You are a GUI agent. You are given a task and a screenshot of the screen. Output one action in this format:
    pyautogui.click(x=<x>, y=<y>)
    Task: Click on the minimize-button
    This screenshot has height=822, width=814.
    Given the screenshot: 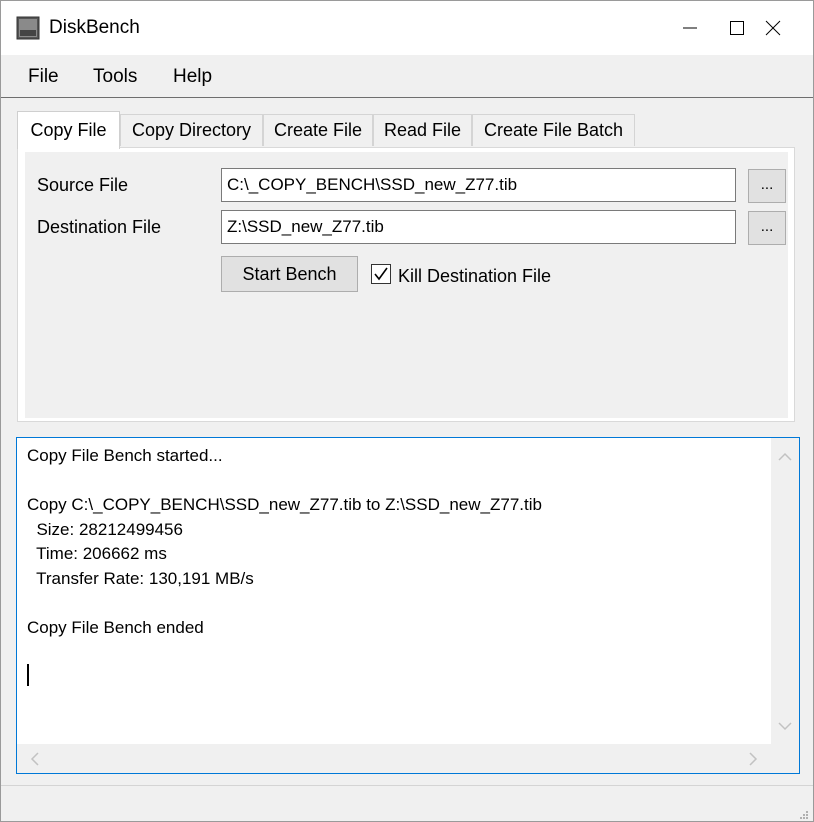 What is the action you would take?
    pyautogui.click(x=690, y=28)
    